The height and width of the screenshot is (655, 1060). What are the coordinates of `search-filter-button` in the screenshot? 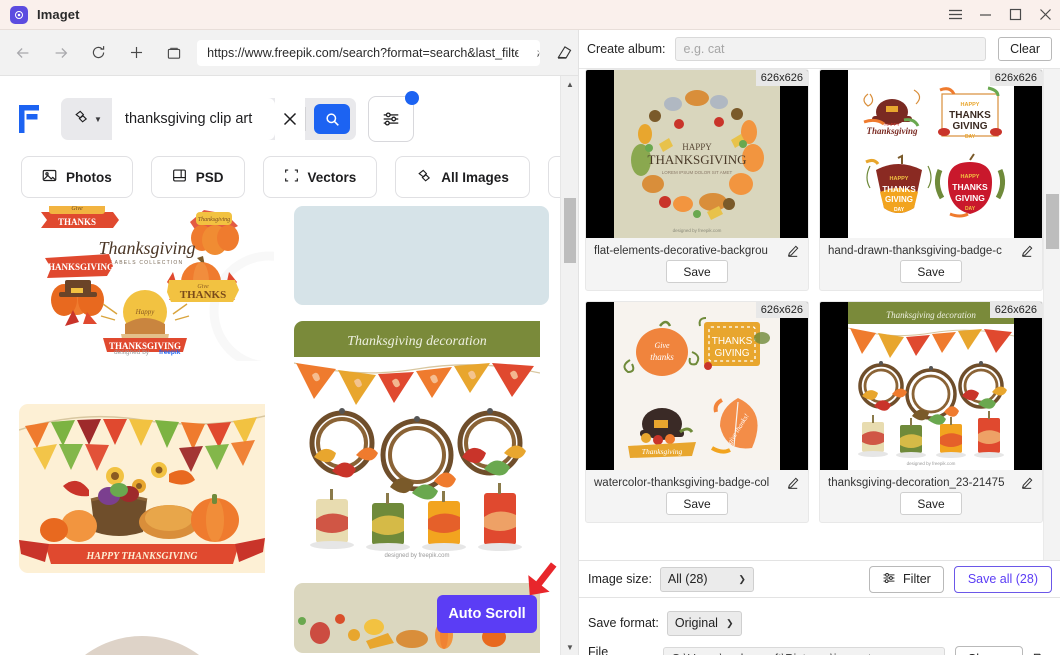 It's located at (393, 116).